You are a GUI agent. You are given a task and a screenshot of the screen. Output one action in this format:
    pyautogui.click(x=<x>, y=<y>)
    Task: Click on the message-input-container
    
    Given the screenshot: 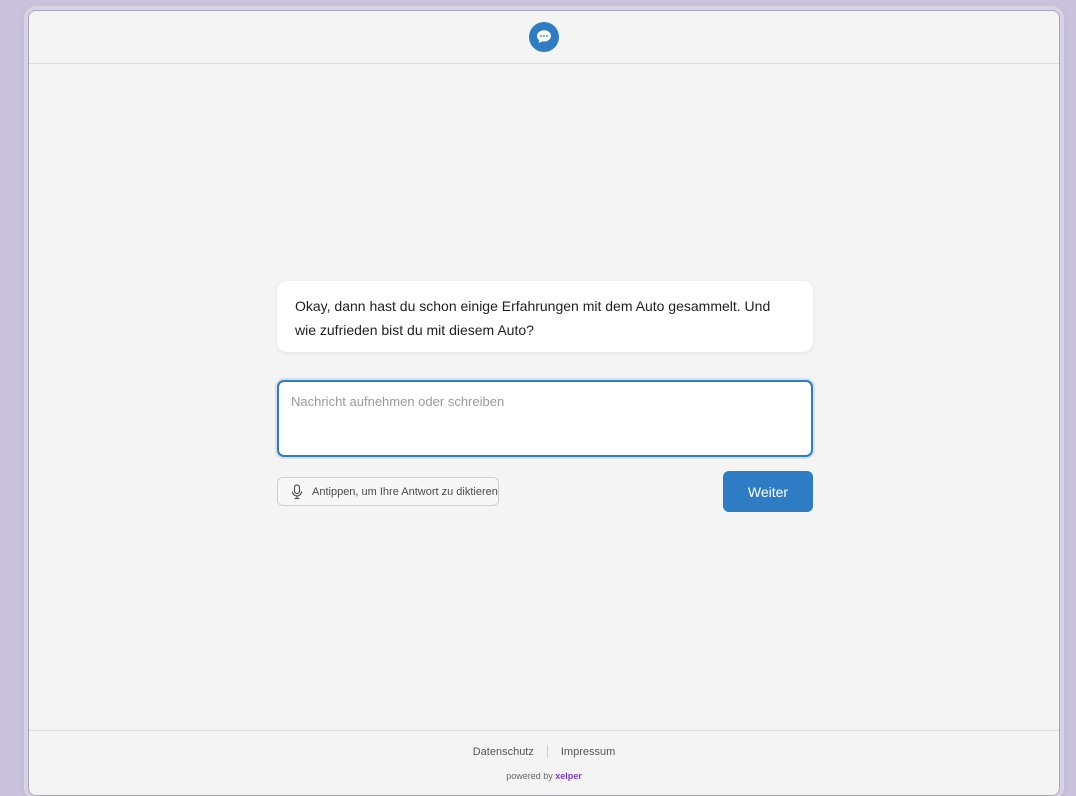 What is the action you would take?
    pyautogui.click(x=545, y=418)
    